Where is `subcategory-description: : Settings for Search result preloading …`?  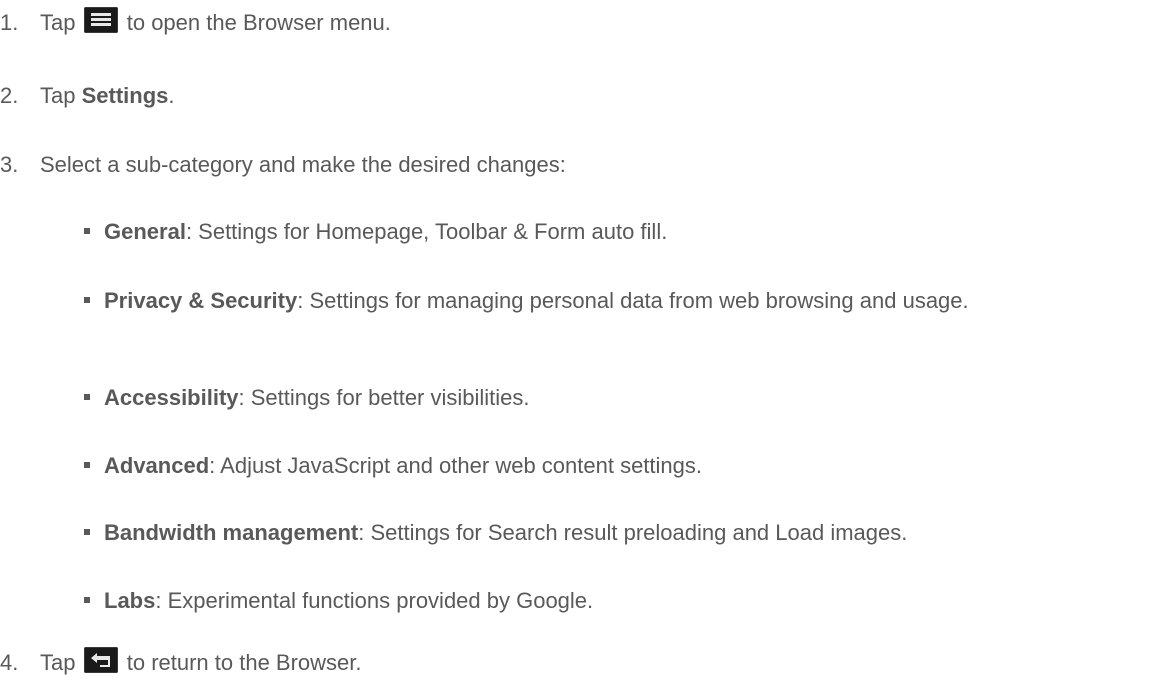 subcategory-description: : Settings for Search result preloading … is located at coordinates (633, 532).